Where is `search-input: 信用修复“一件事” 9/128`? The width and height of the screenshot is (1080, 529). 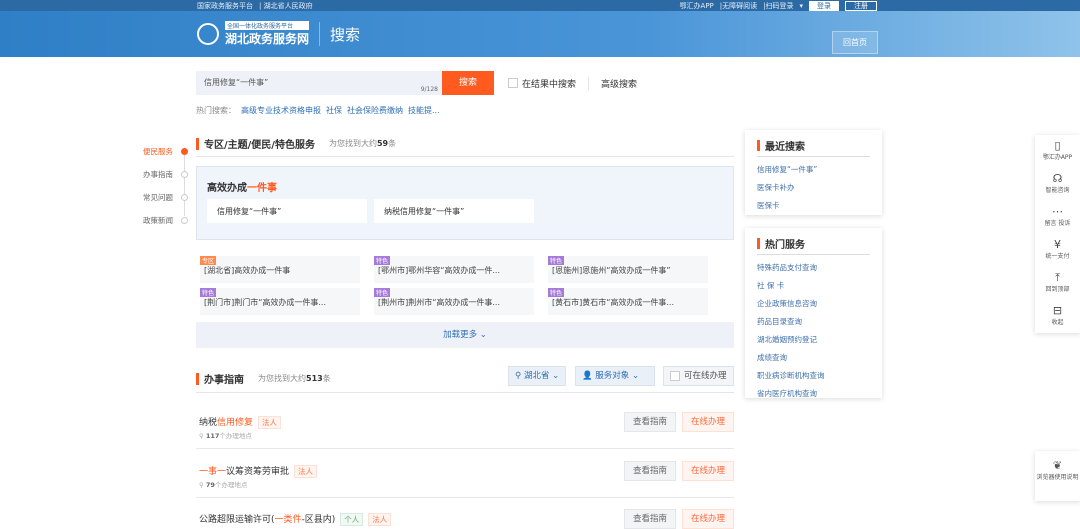
search-input: 信用修复“一件事” 9/128 is located at coordinates (319, 83).